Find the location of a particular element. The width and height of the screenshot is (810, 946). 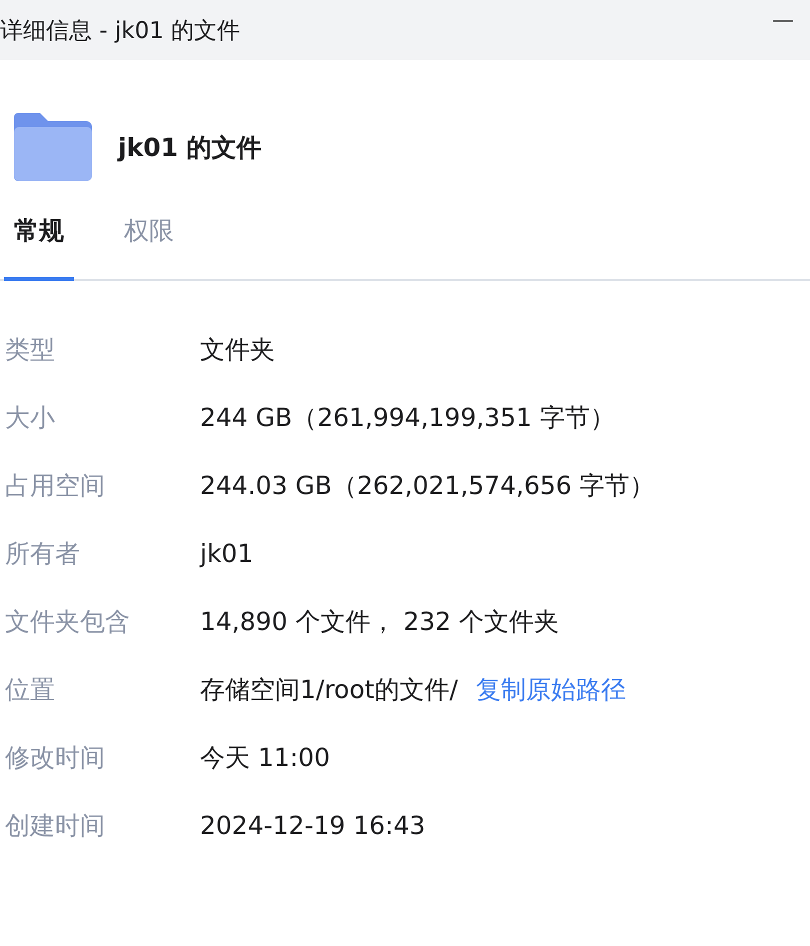

property-label: 占用空间 is located at coordinates (55, 486).